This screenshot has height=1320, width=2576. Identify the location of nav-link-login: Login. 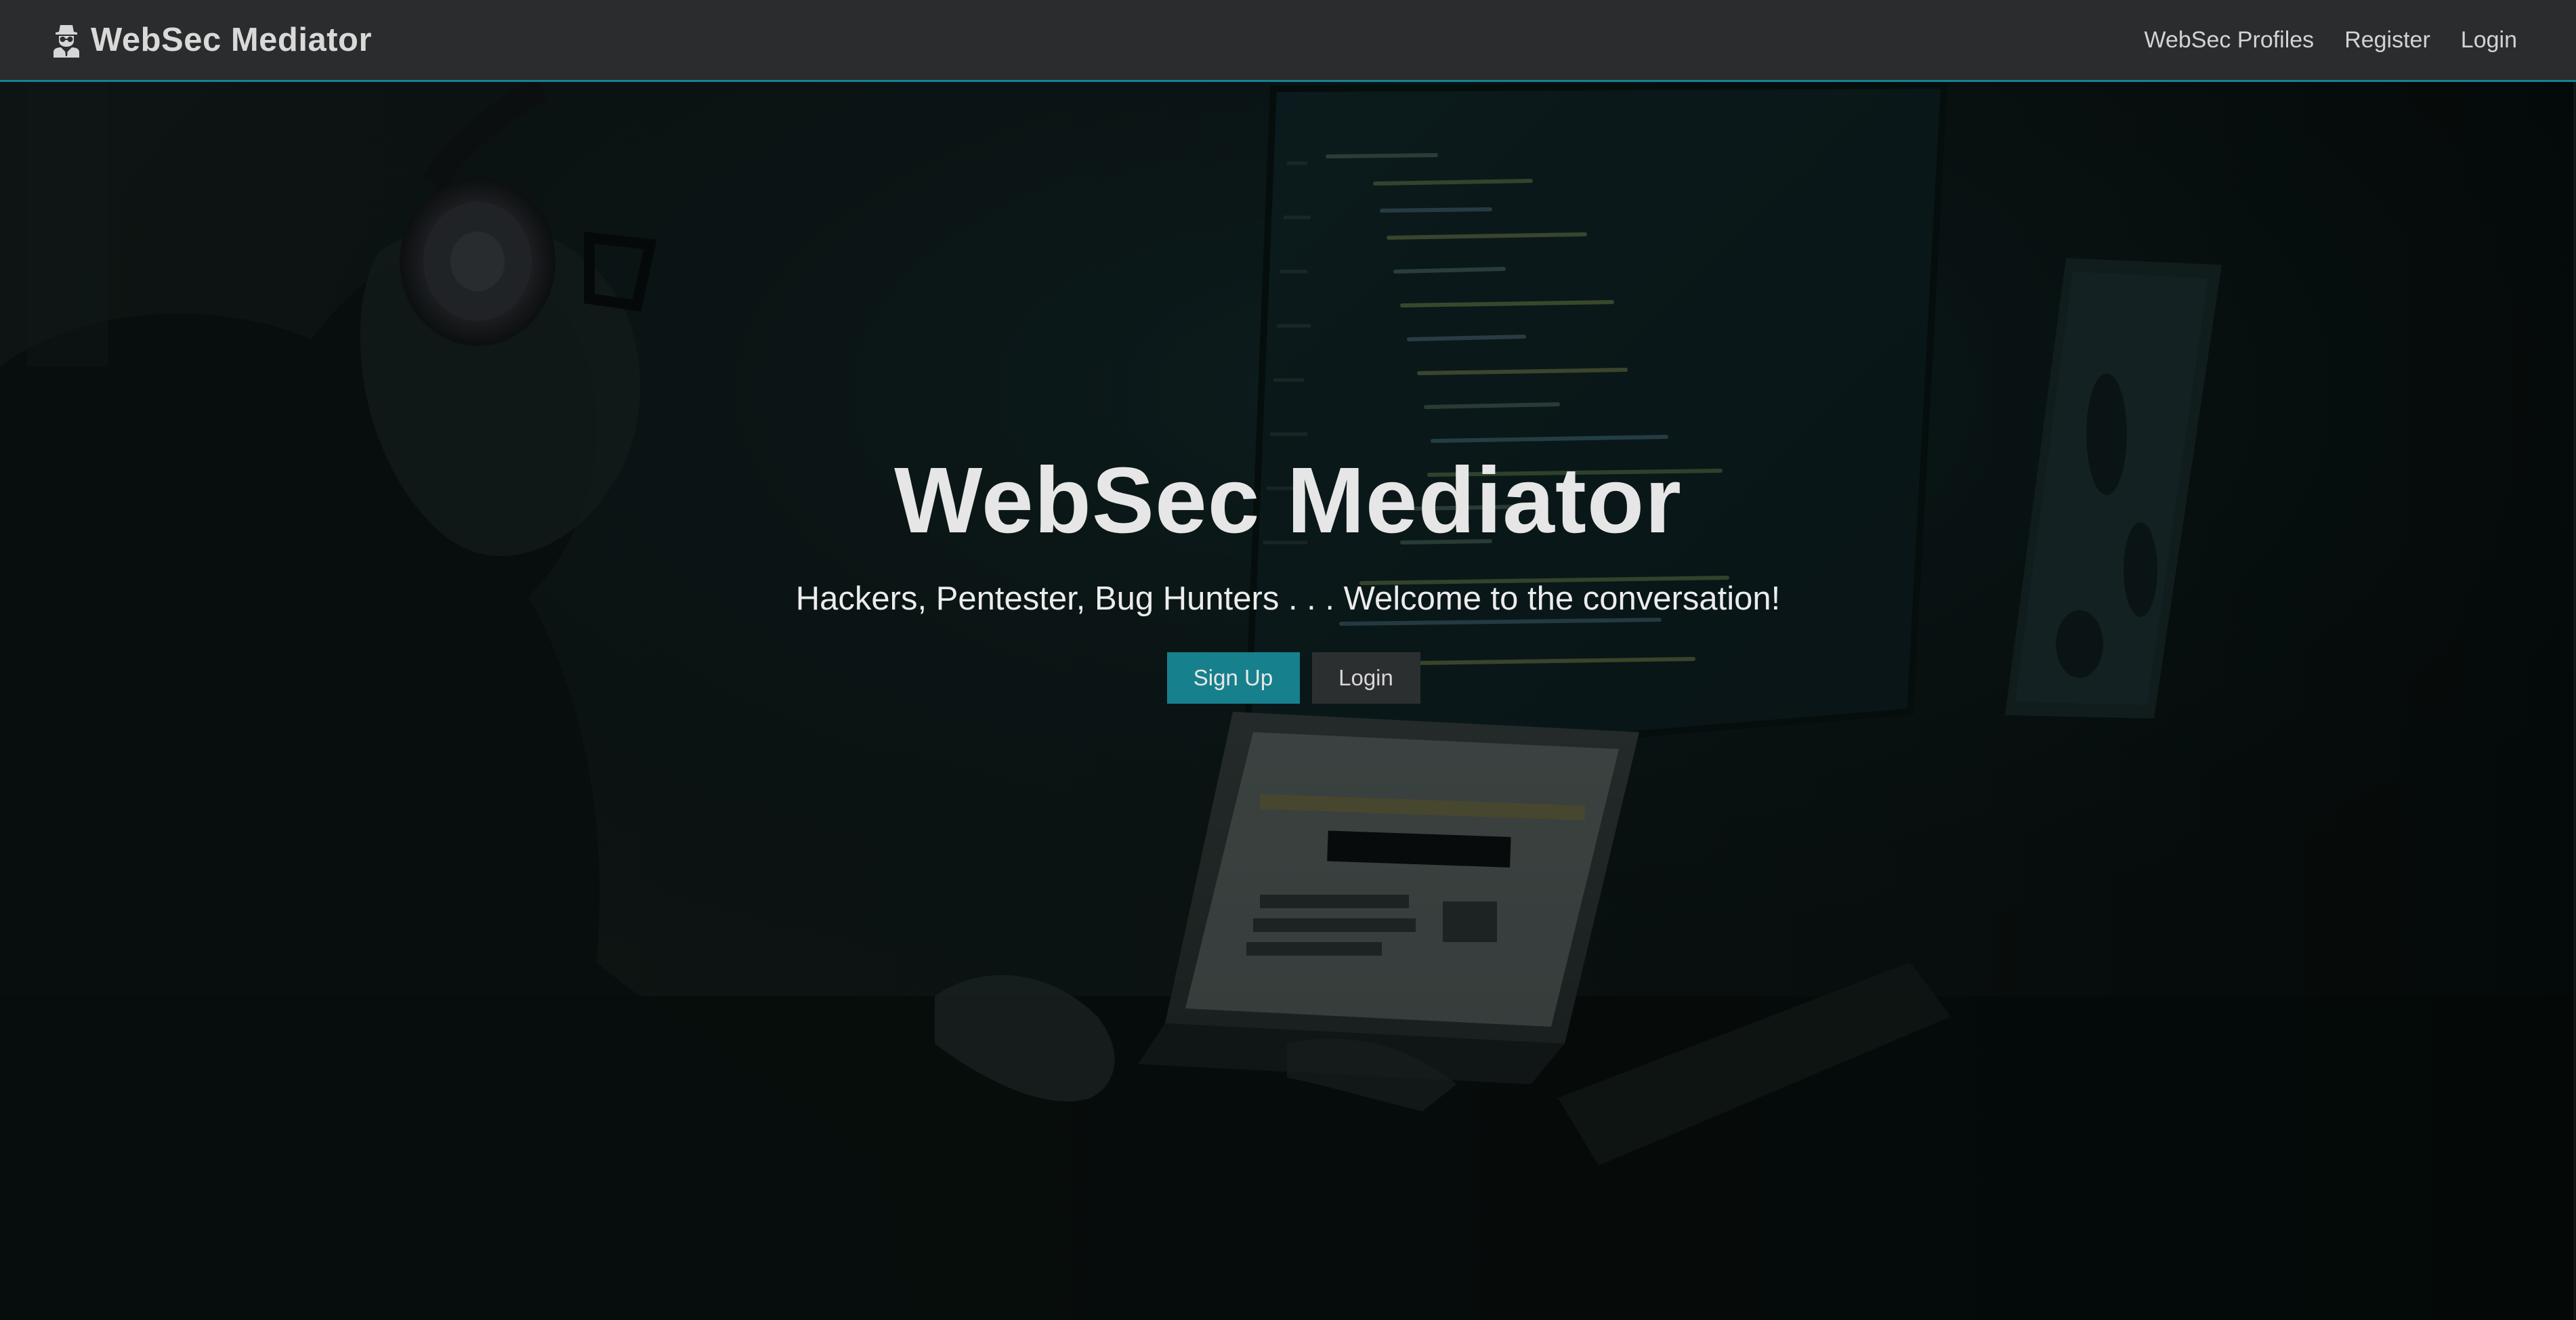
(2489, 40).